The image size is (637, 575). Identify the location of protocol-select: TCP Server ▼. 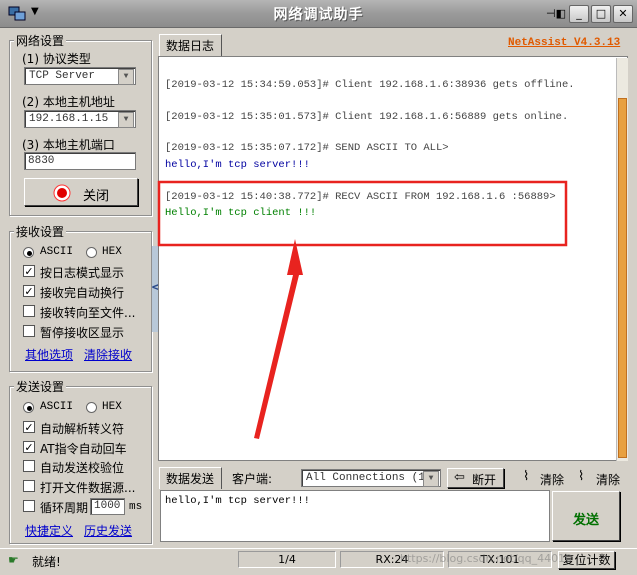
(80, 76).